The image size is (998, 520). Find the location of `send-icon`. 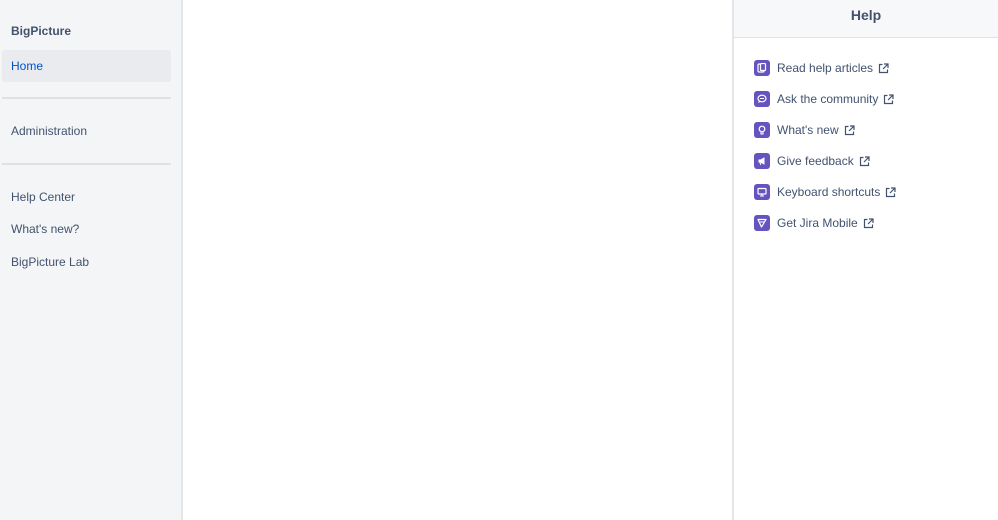

send-icon is located at coordinates (762, 223).